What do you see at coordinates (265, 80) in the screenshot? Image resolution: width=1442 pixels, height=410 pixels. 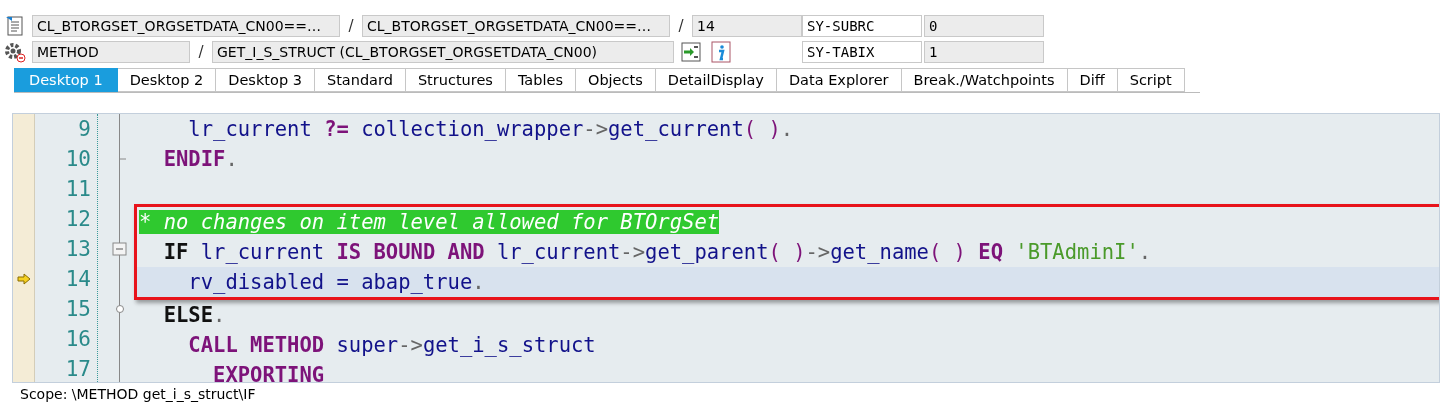 I see `tab: Desktop 3` at bounding box center [265, 80].